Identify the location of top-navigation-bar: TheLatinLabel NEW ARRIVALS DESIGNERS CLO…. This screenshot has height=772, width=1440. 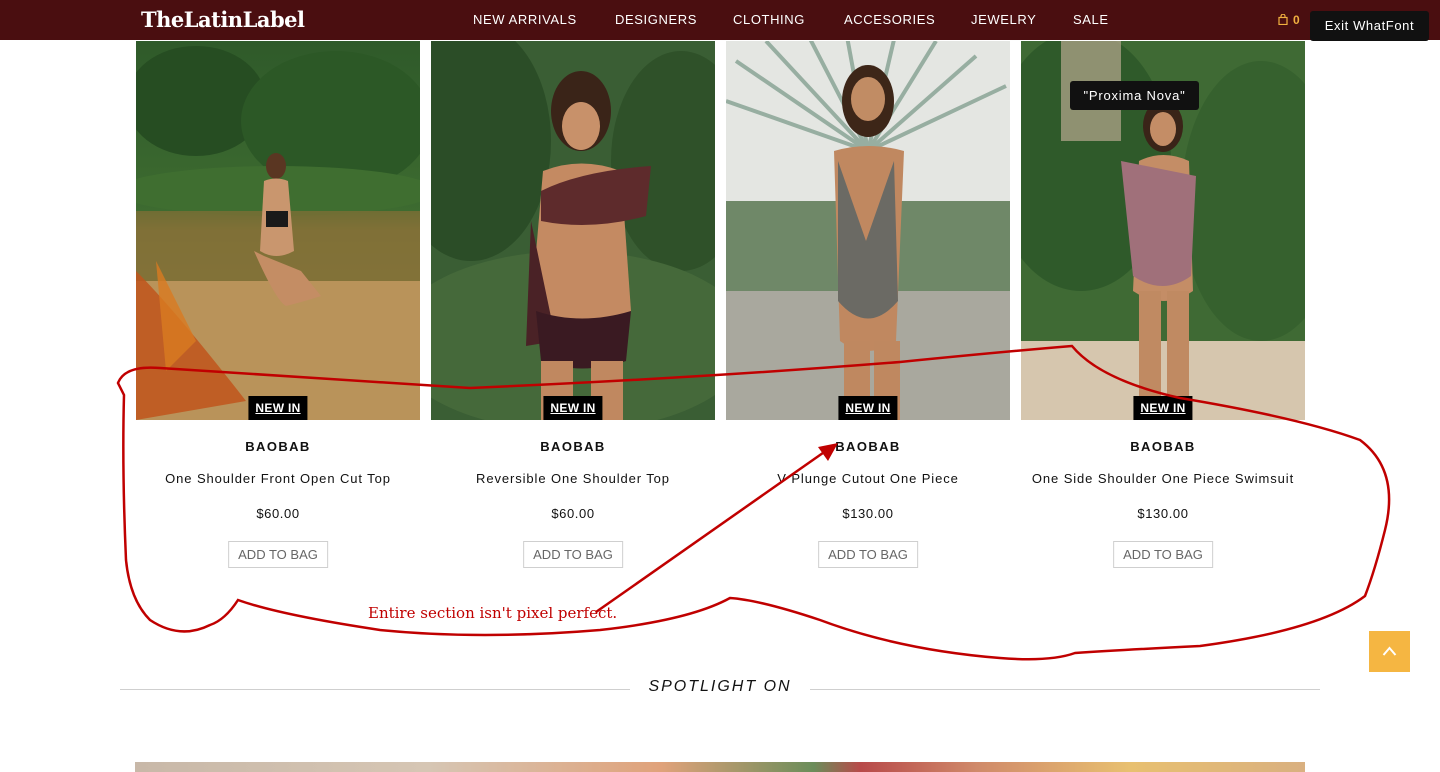
(720, 20).